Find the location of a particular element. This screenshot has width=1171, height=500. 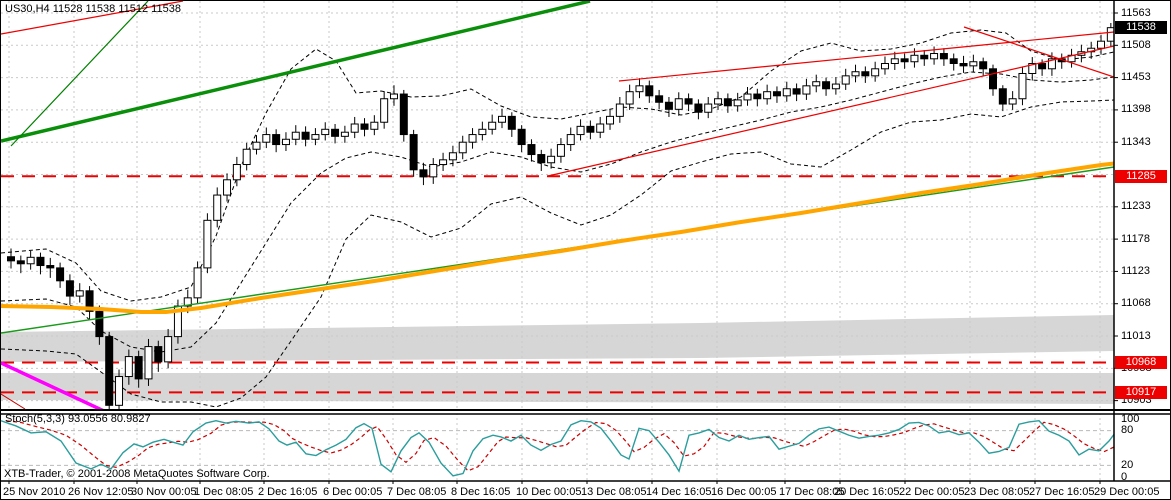

stoch-indicator-label: Stoch(5,3,3) 93.0556 80.9827 is located at coordinates (78, 419).